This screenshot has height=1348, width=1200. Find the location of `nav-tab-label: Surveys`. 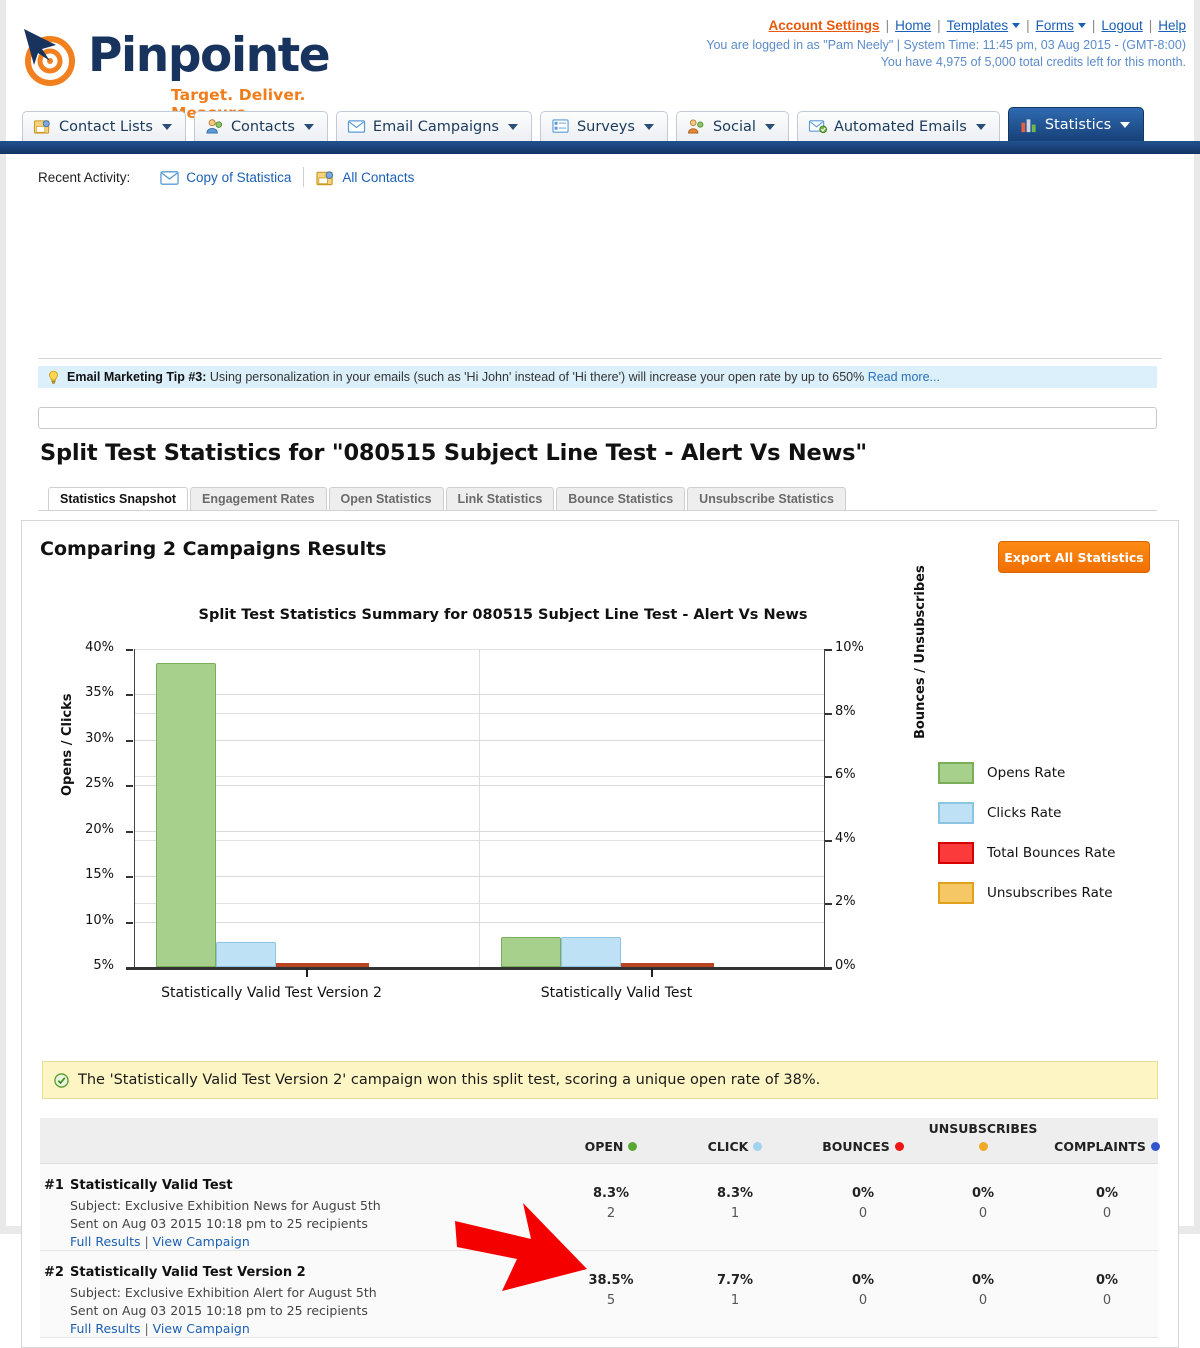

nav-tab-label: Surveys is located at coordinates (605, 126).